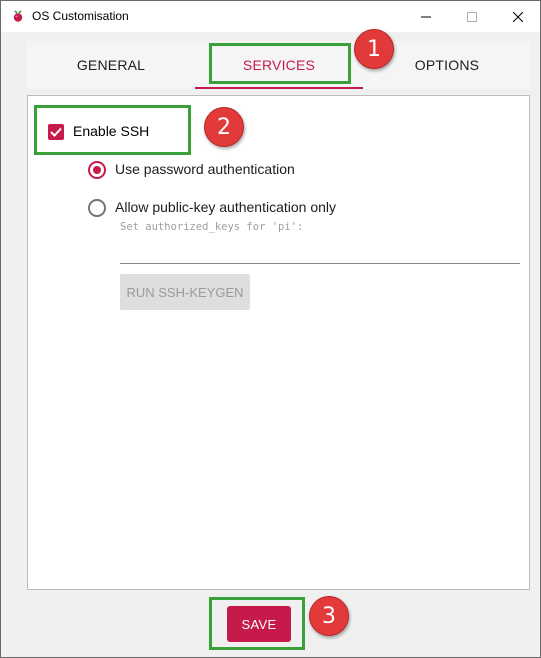 The height and width of the screenshot is (658, 541). I want to click on tab-general: GENERAL, so click(111, 65).